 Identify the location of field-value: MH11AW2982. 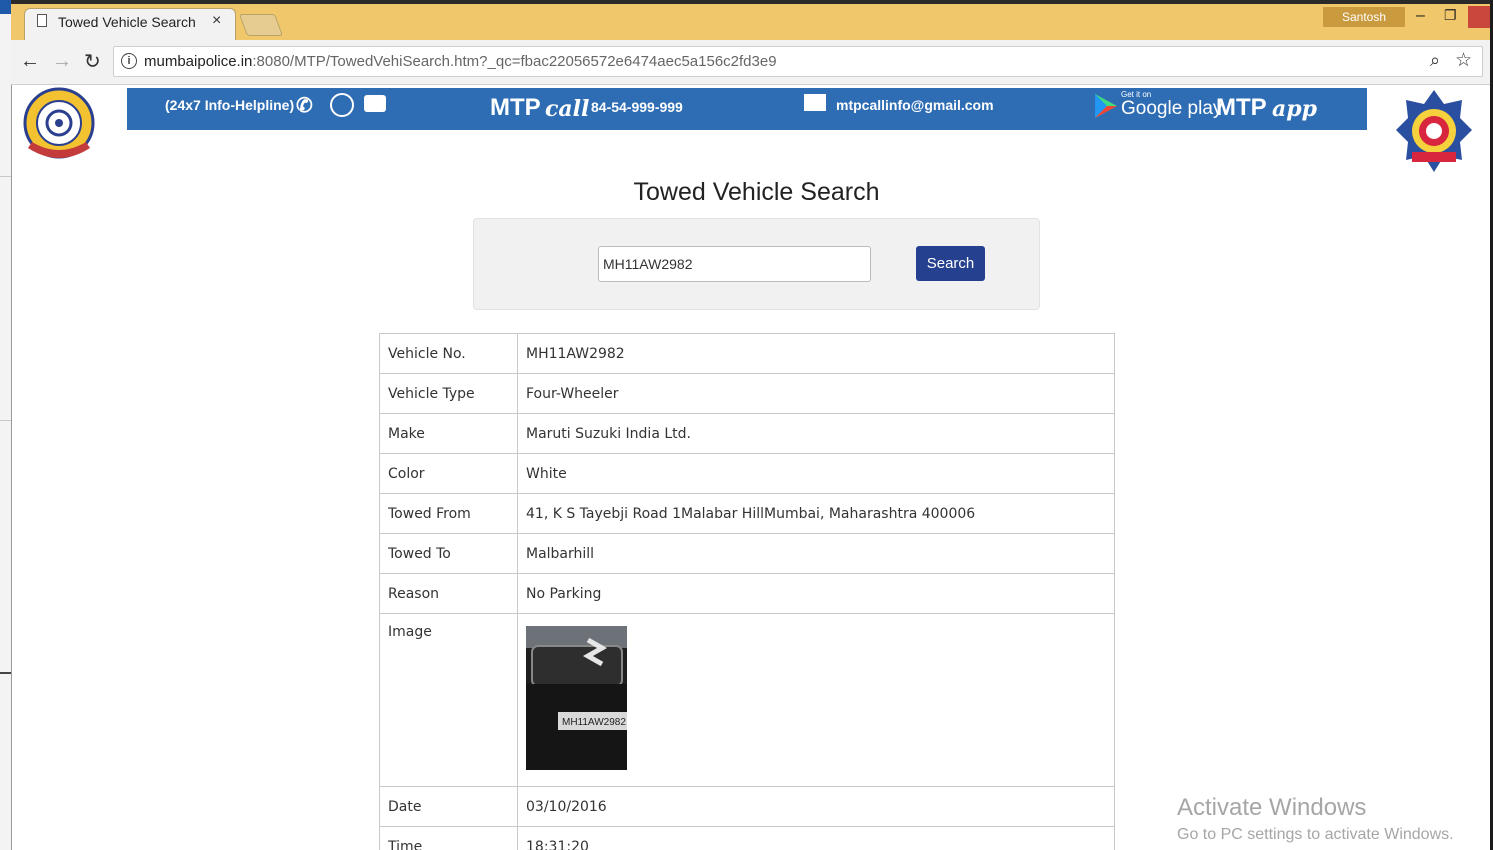
(816, 353).